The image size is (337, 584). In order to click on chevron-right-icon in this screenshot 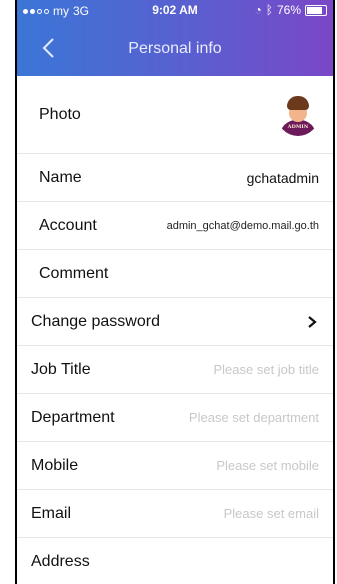, I will do `click(312, 321)`.